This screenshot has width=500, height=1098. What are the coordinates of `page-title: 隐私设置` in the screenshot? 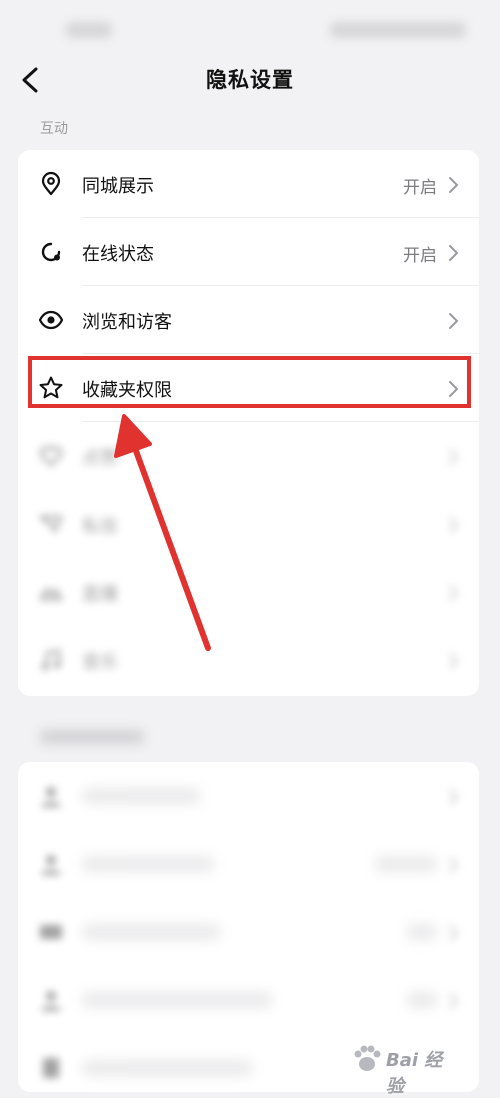 It's located at (250, 80).